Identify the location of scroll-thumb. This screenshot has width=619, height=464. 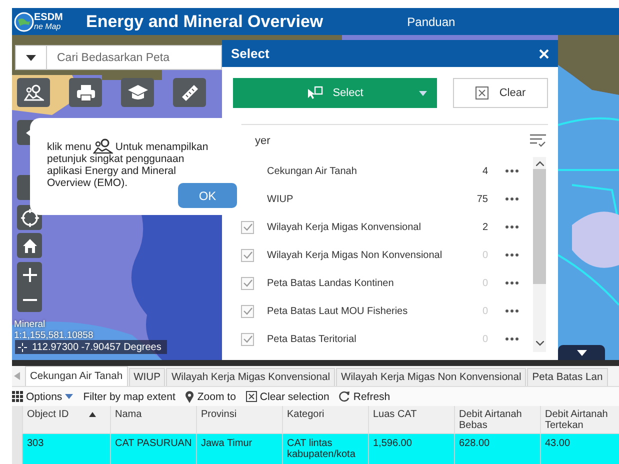
(539, 226).